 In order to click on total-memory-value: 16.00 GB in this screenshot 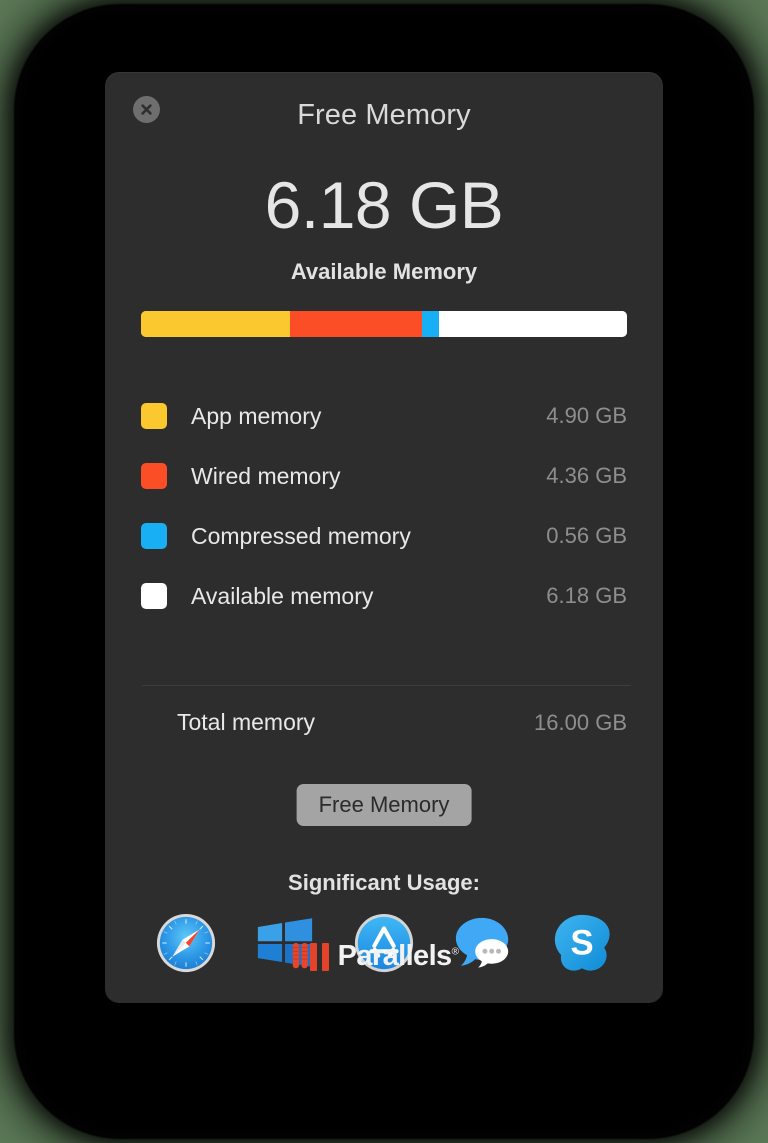, I will do `click(580, 722)`.